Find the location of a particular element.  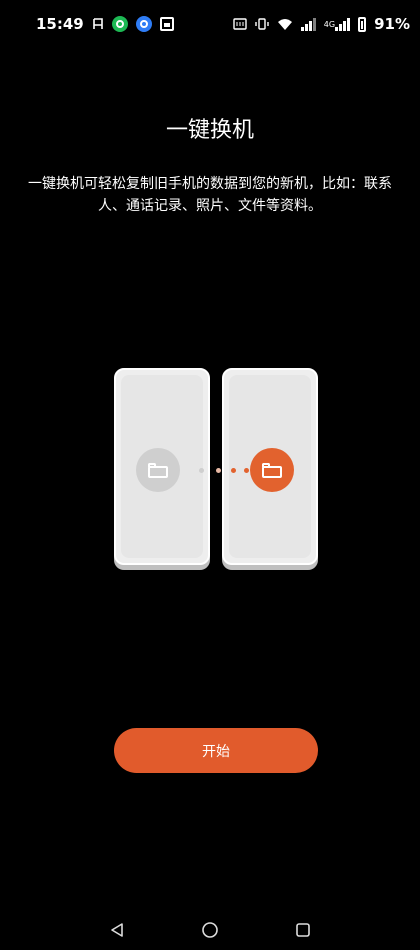

battery-percent: 91% is located at coordinates (392, 24).